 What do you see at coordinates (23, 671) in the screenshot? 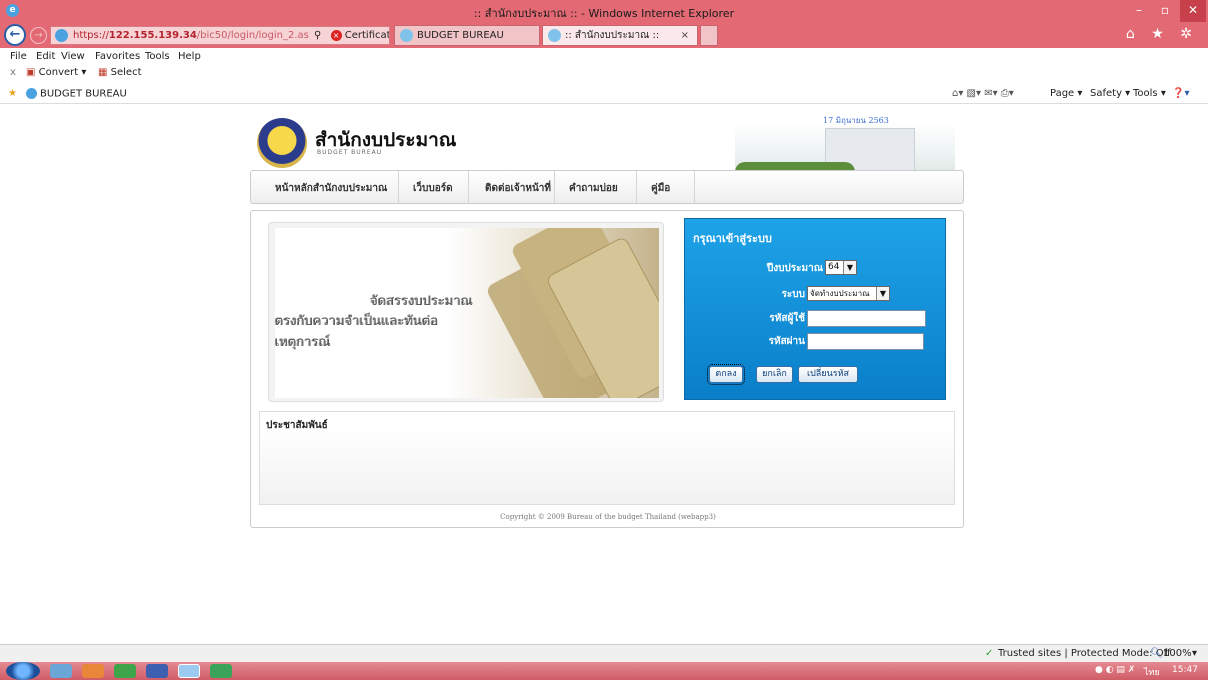
I see `start-button` at bounding box center [23, 671].